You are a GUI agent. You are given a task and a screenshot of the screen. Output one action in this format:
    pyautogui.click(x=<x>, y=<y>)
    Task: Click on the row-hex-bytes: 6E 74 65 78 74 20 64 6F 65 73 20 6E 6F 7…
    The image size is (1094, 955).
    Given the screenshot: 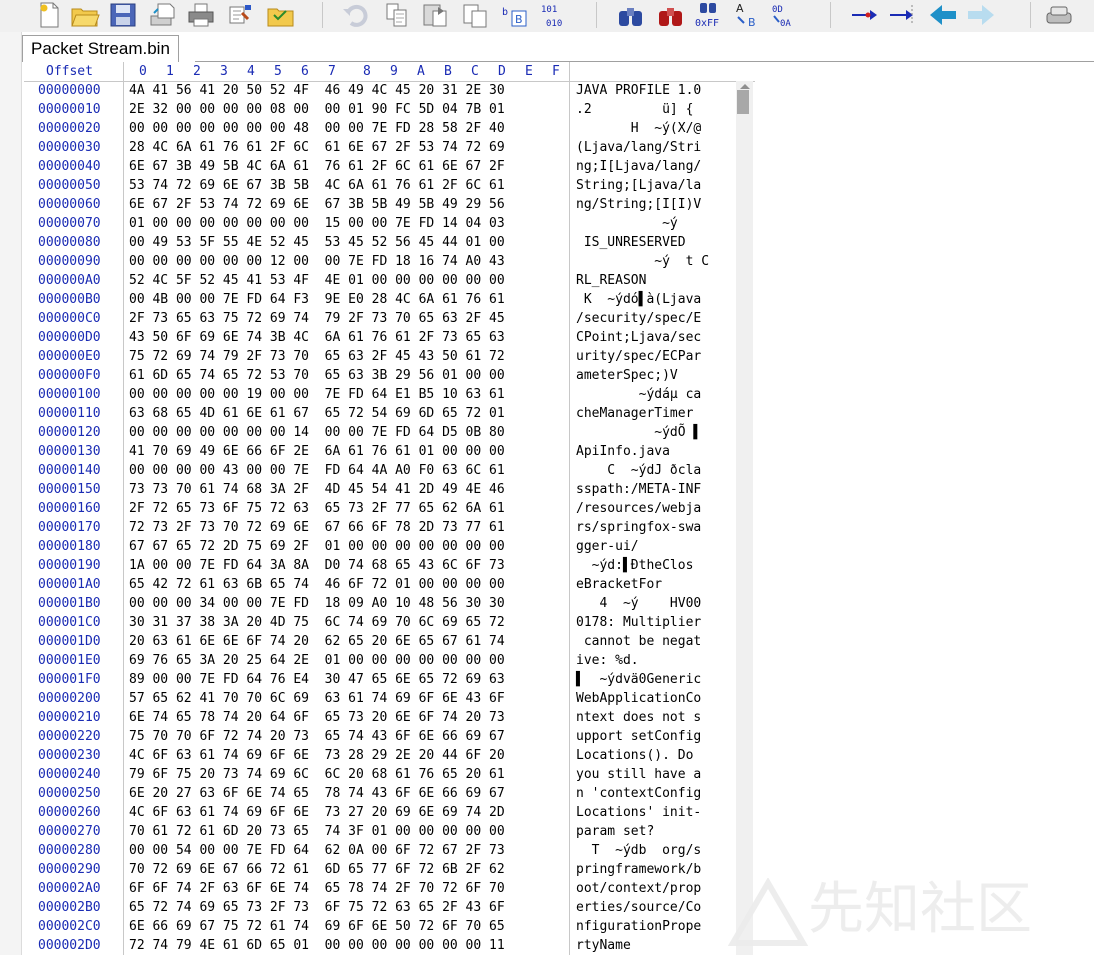 What is the action you would take?
    pyautogui.click(x=317, y=717)
    